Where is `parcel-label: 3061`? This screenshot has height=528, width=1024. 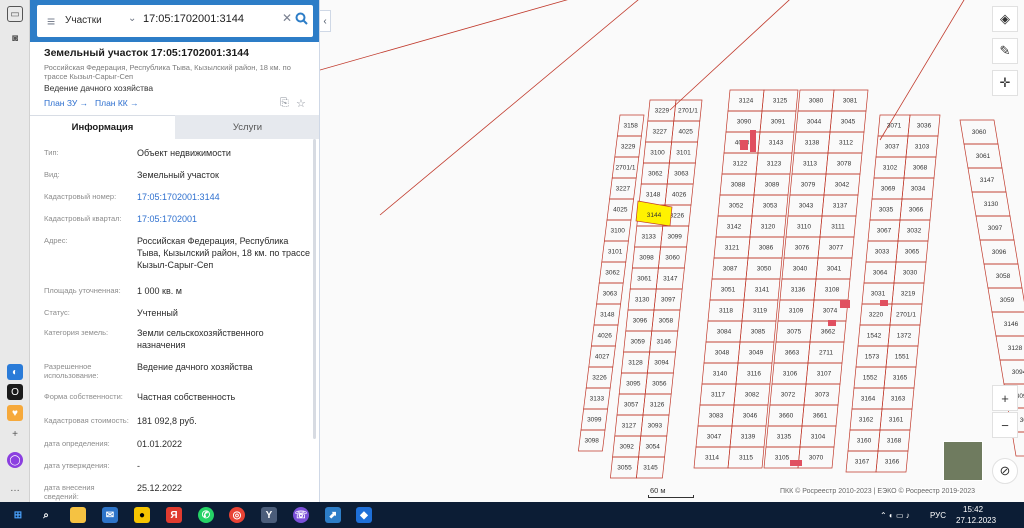 parcel-label: 3061 is located at coordinates (644, 279).